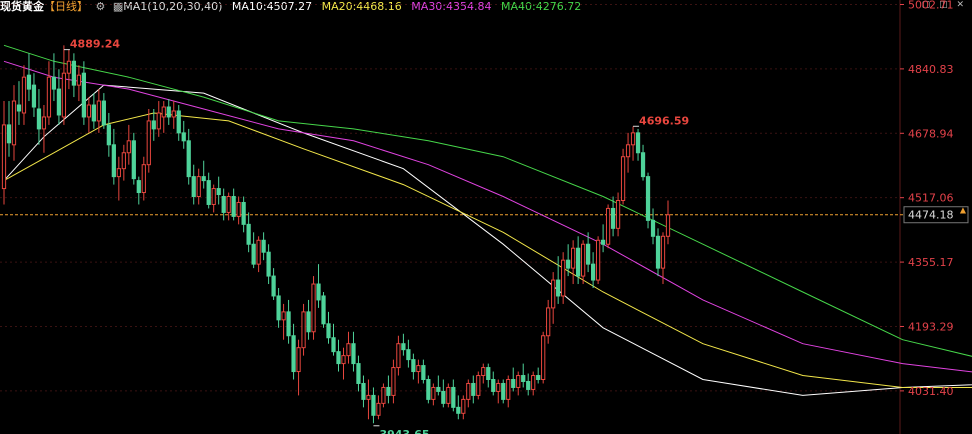  I want to click on current-price-label: 4474.18, so click(931, 215).